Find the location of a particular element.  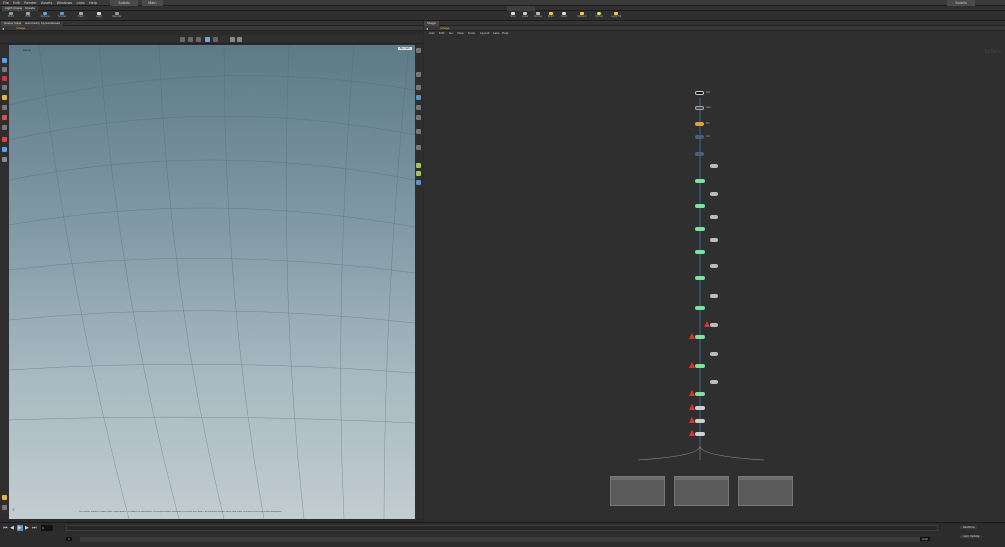

frame-field: 1 is located at coordinates (47, 528).